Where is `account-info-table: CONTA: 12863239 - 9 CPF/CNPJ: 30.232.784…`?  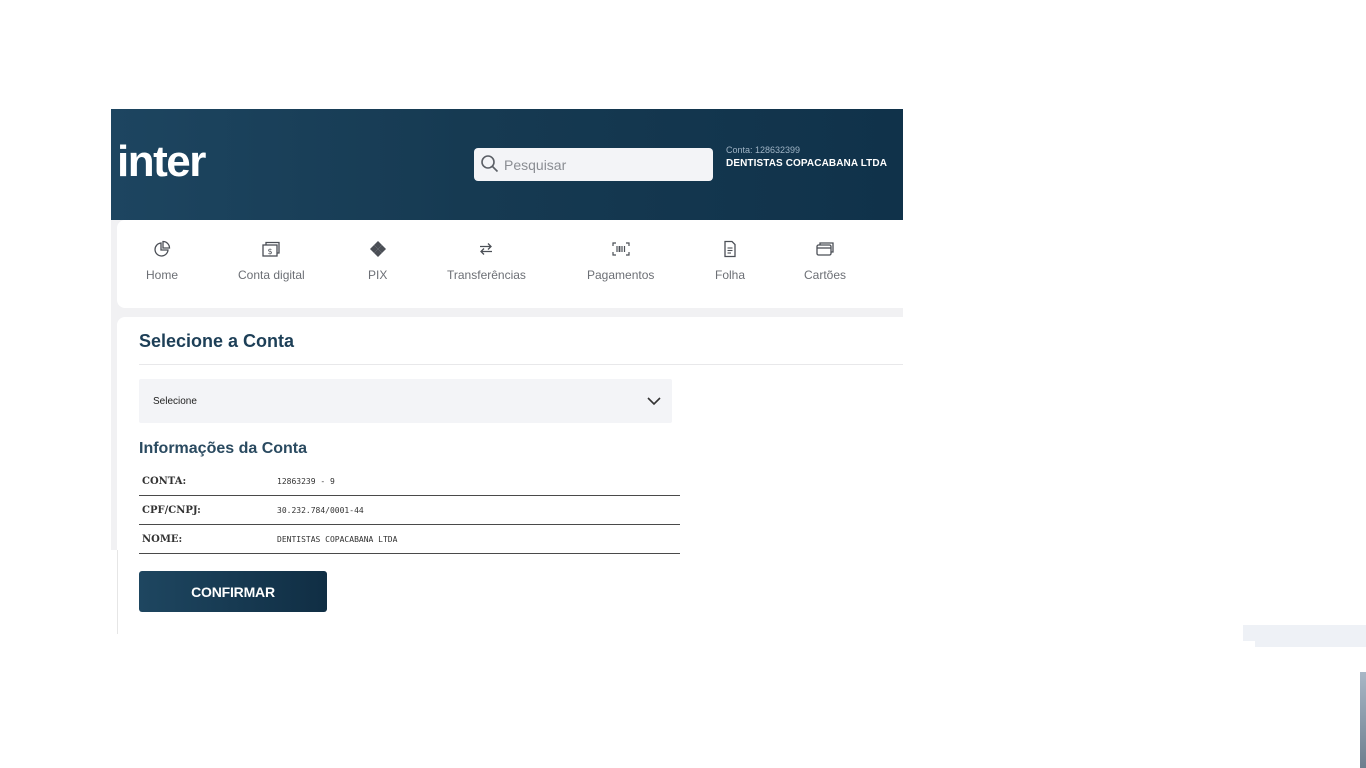
account-info-table: CONTA: 12863239 - 9 CPF/CNPJ: 30.232.784… is located at coordinates (409, 510).